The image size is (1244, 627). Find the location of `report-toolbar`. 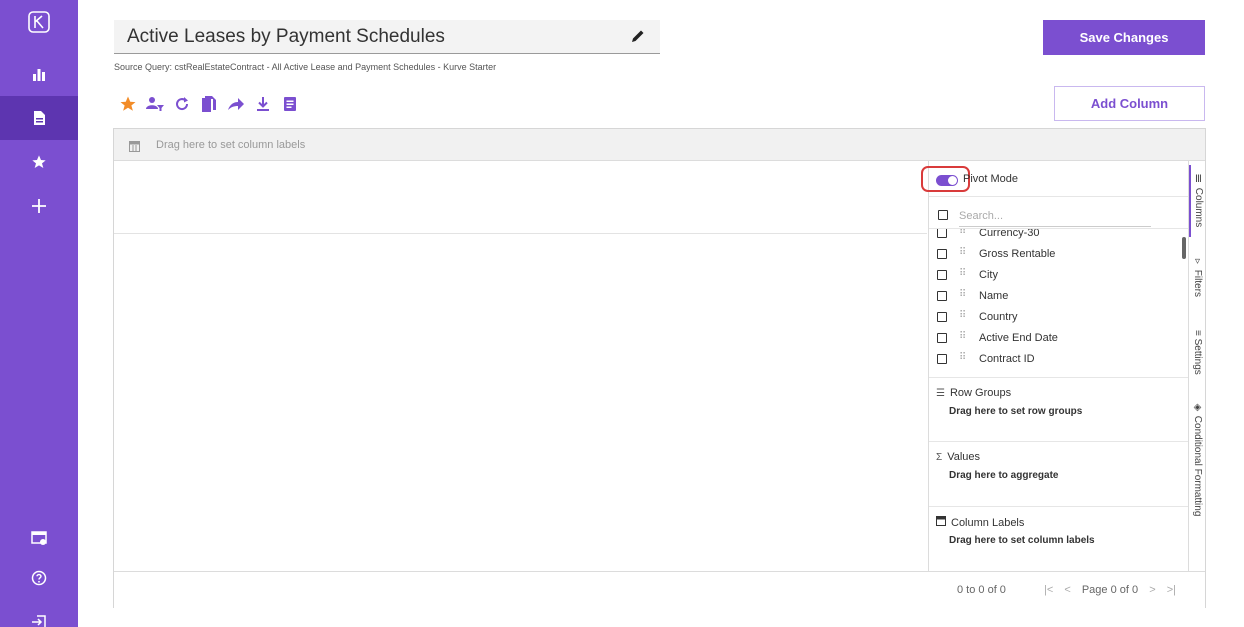

report-toolbar is located at coordinates (212, 104).